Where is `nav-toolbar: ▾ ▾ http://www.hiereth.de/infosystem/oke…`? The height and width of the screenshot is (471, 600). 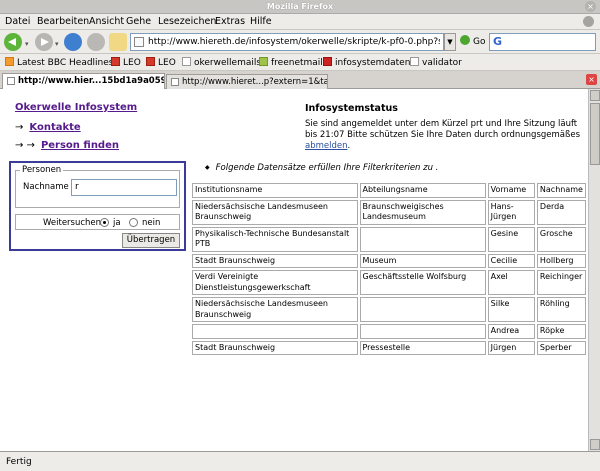
nav-toolbar: ▾ ▾ http://www.hiereth.de/infosystem/oke… is located at coordinates (300, 42).